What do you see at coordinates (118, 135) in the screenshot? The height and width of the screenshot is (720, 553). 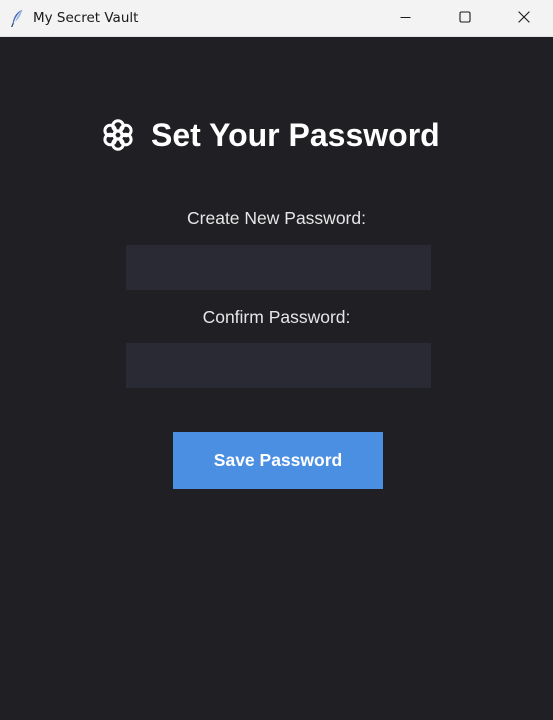 I see `gear-icon` at bounding box center [118, 135].